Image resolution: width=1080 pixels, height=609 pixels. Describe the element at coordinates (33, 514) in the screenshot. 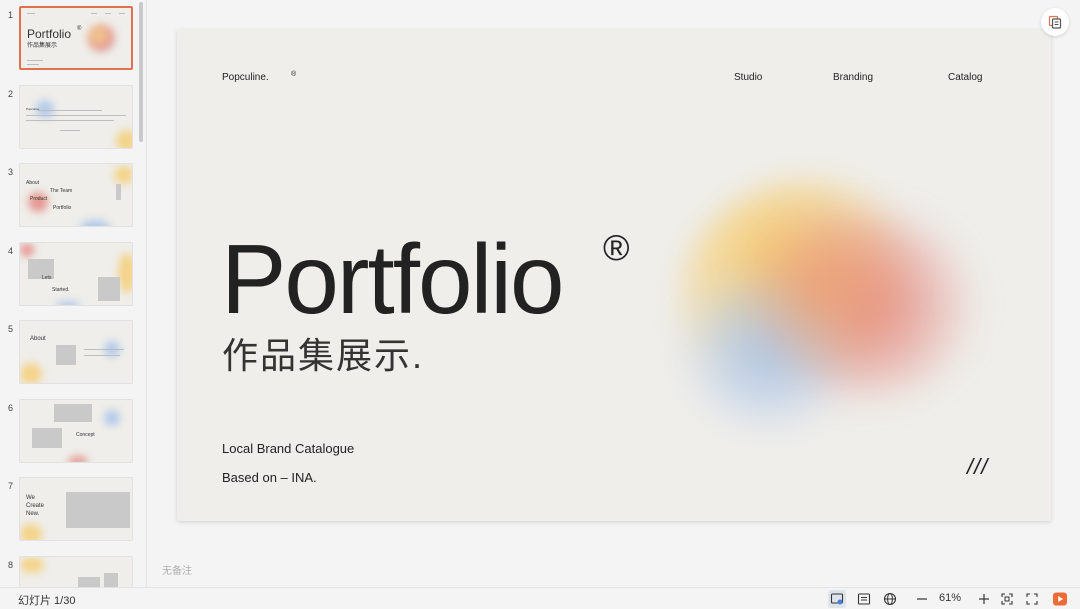

I see `thumb-new: New.` at that location.